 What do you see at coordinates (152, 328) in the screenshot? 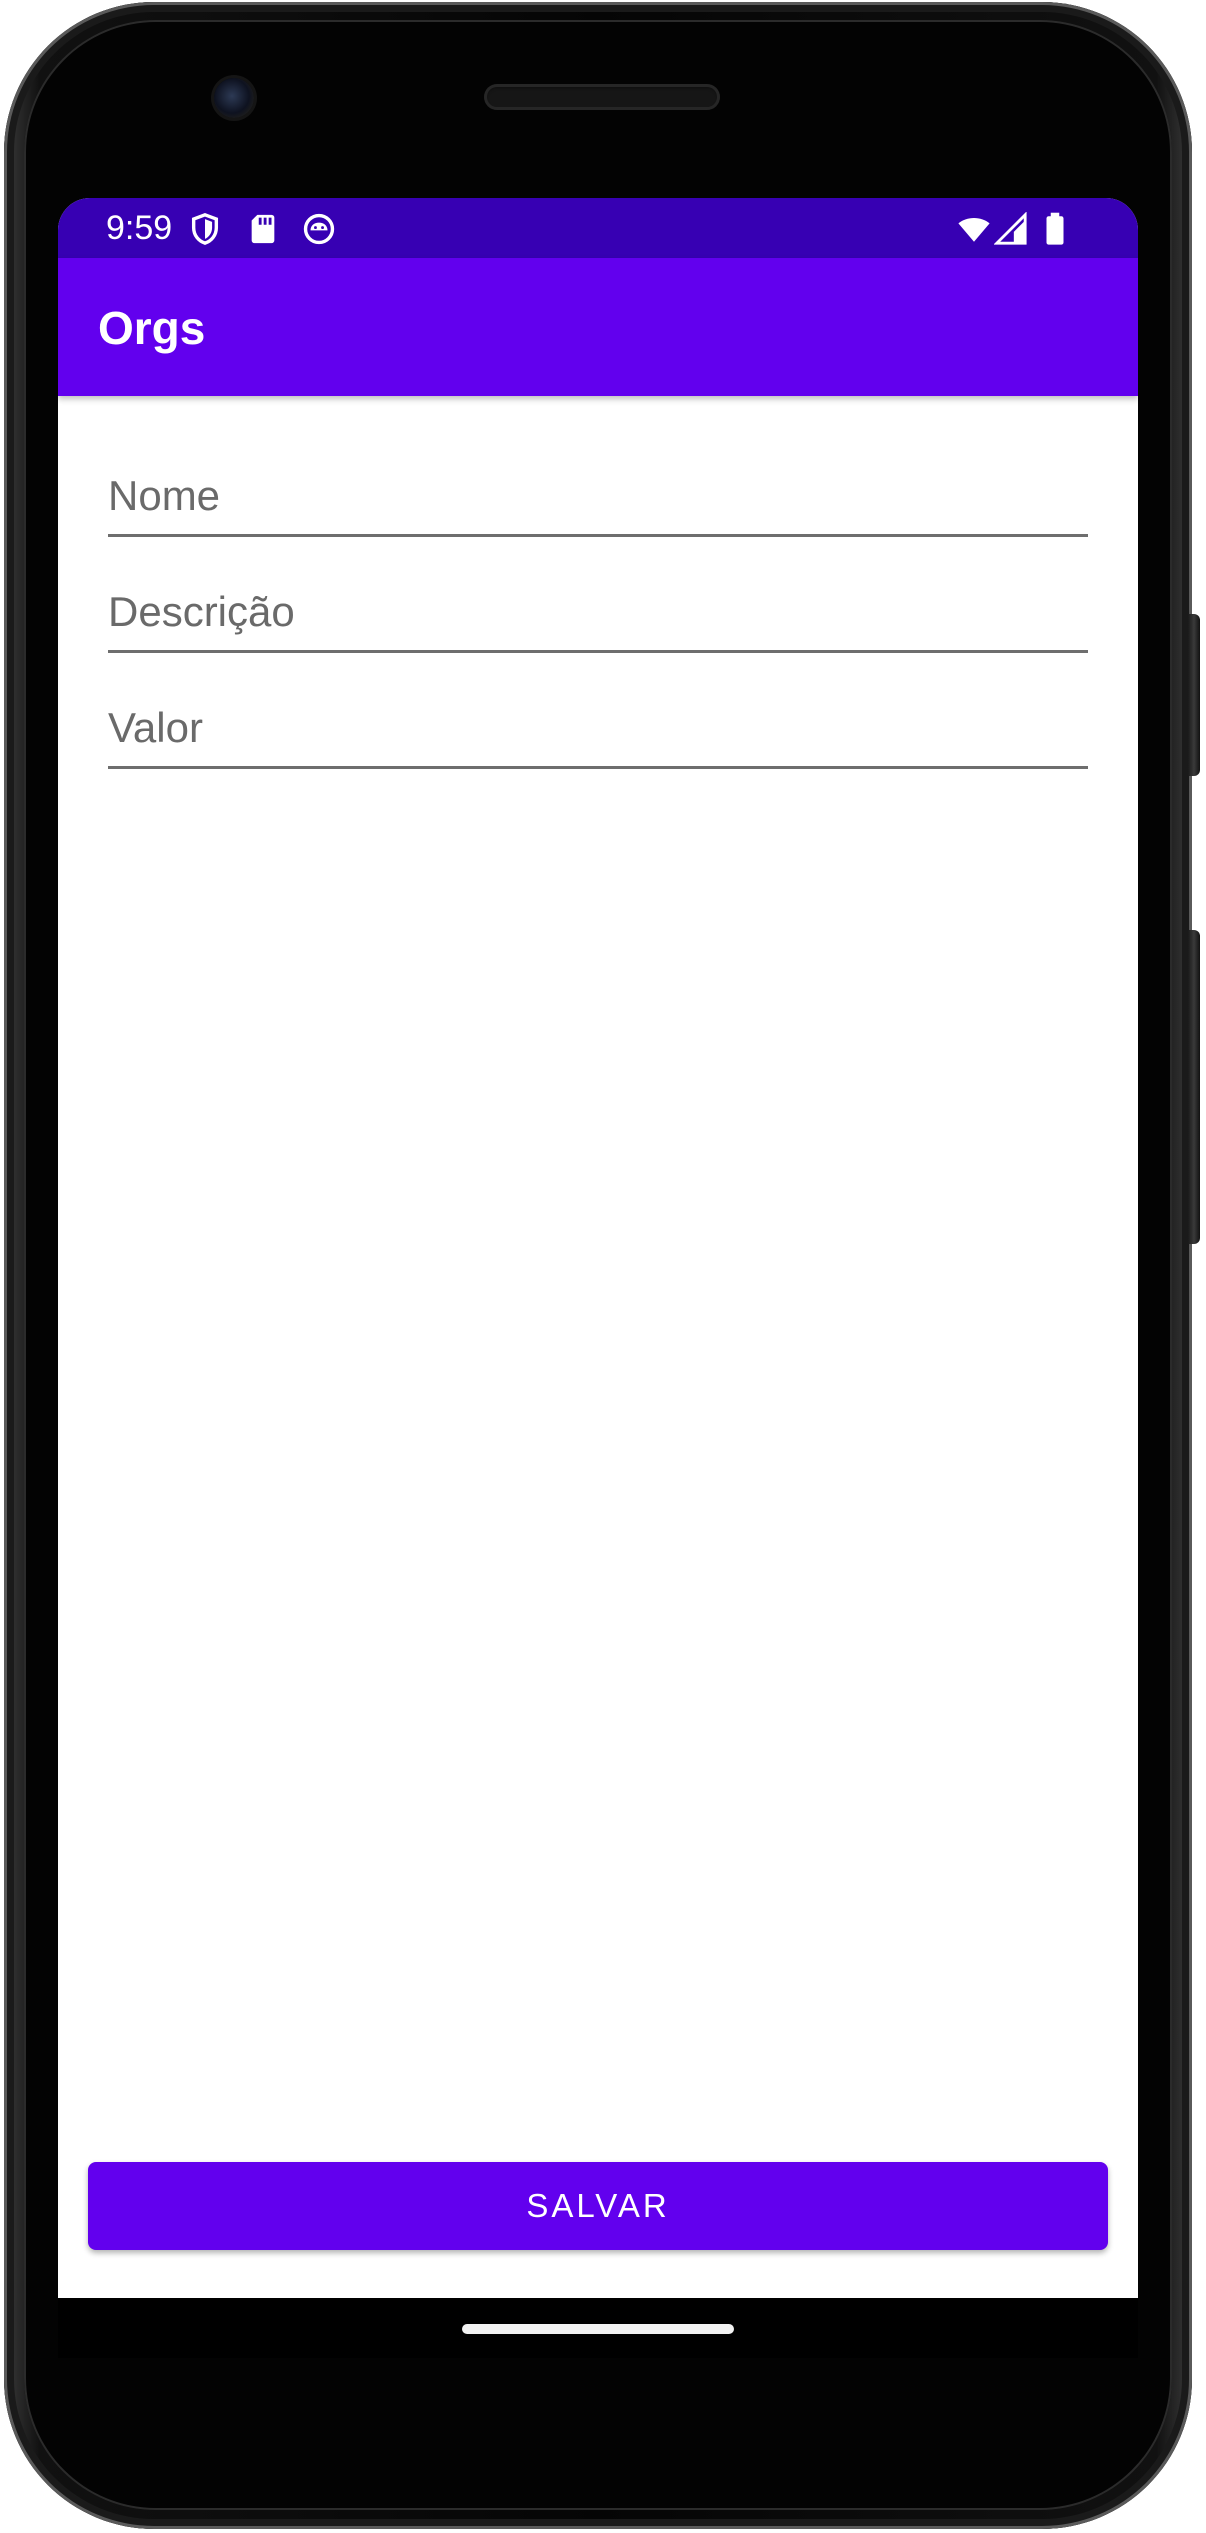
I see `page-title: Orgs` at bounding box center [152, 328].